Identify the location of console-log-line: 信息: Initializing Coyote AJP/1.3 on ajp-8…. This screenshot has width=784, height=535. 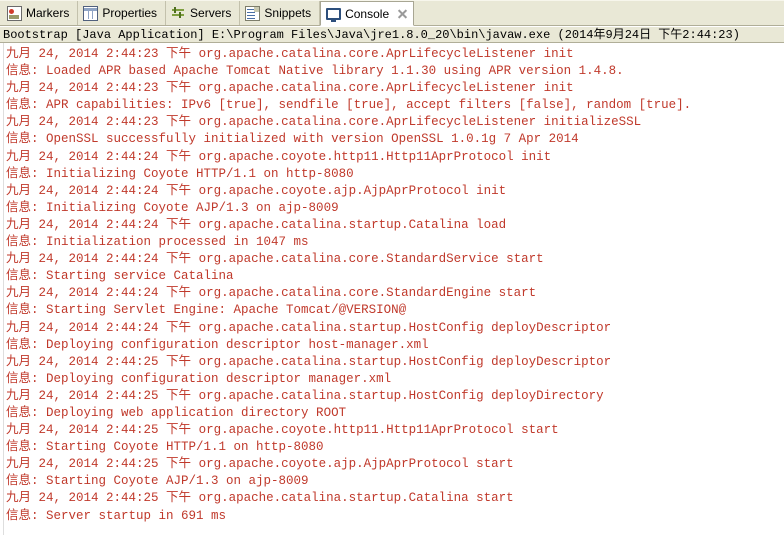
(172, 206).